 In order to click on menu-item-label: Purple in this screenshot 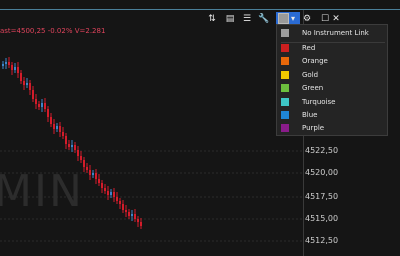, I will do `click(313, 128)`.